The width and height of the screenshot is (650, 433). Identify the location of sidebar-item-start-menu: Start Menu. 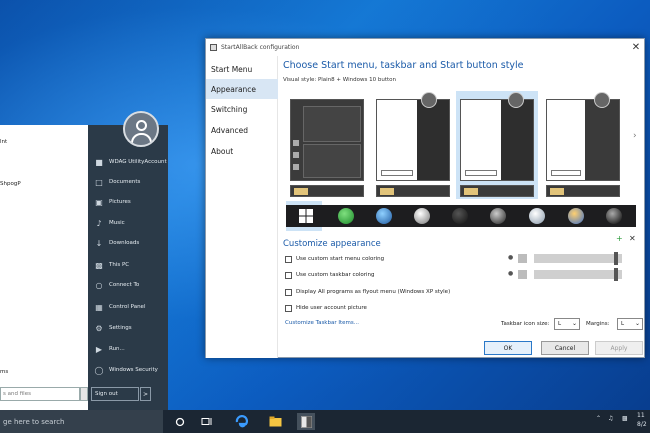
(242, 69).